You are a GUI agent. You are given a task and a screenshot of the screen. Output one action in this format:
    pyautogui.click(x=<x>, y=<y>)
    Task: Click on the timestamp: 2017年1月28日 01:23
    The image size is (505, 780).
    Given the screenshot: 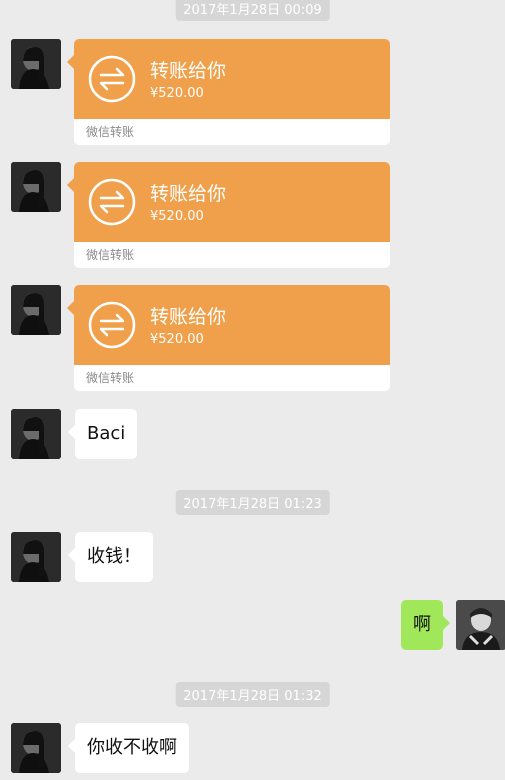 What is the action you would take?
    pyautogui.click(x=252, y=502)
    